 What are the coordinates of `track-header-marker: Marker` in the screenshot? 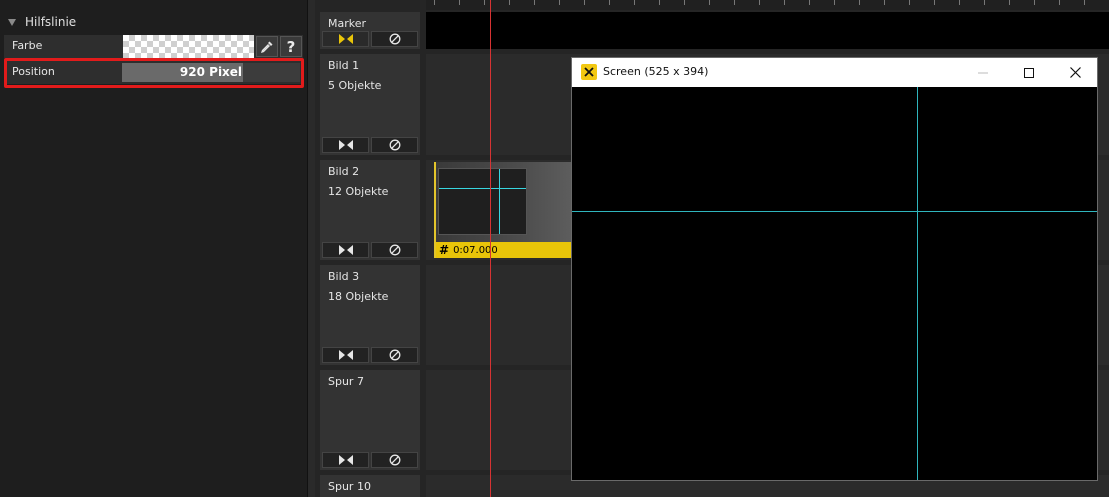 It's located at (370, 30).